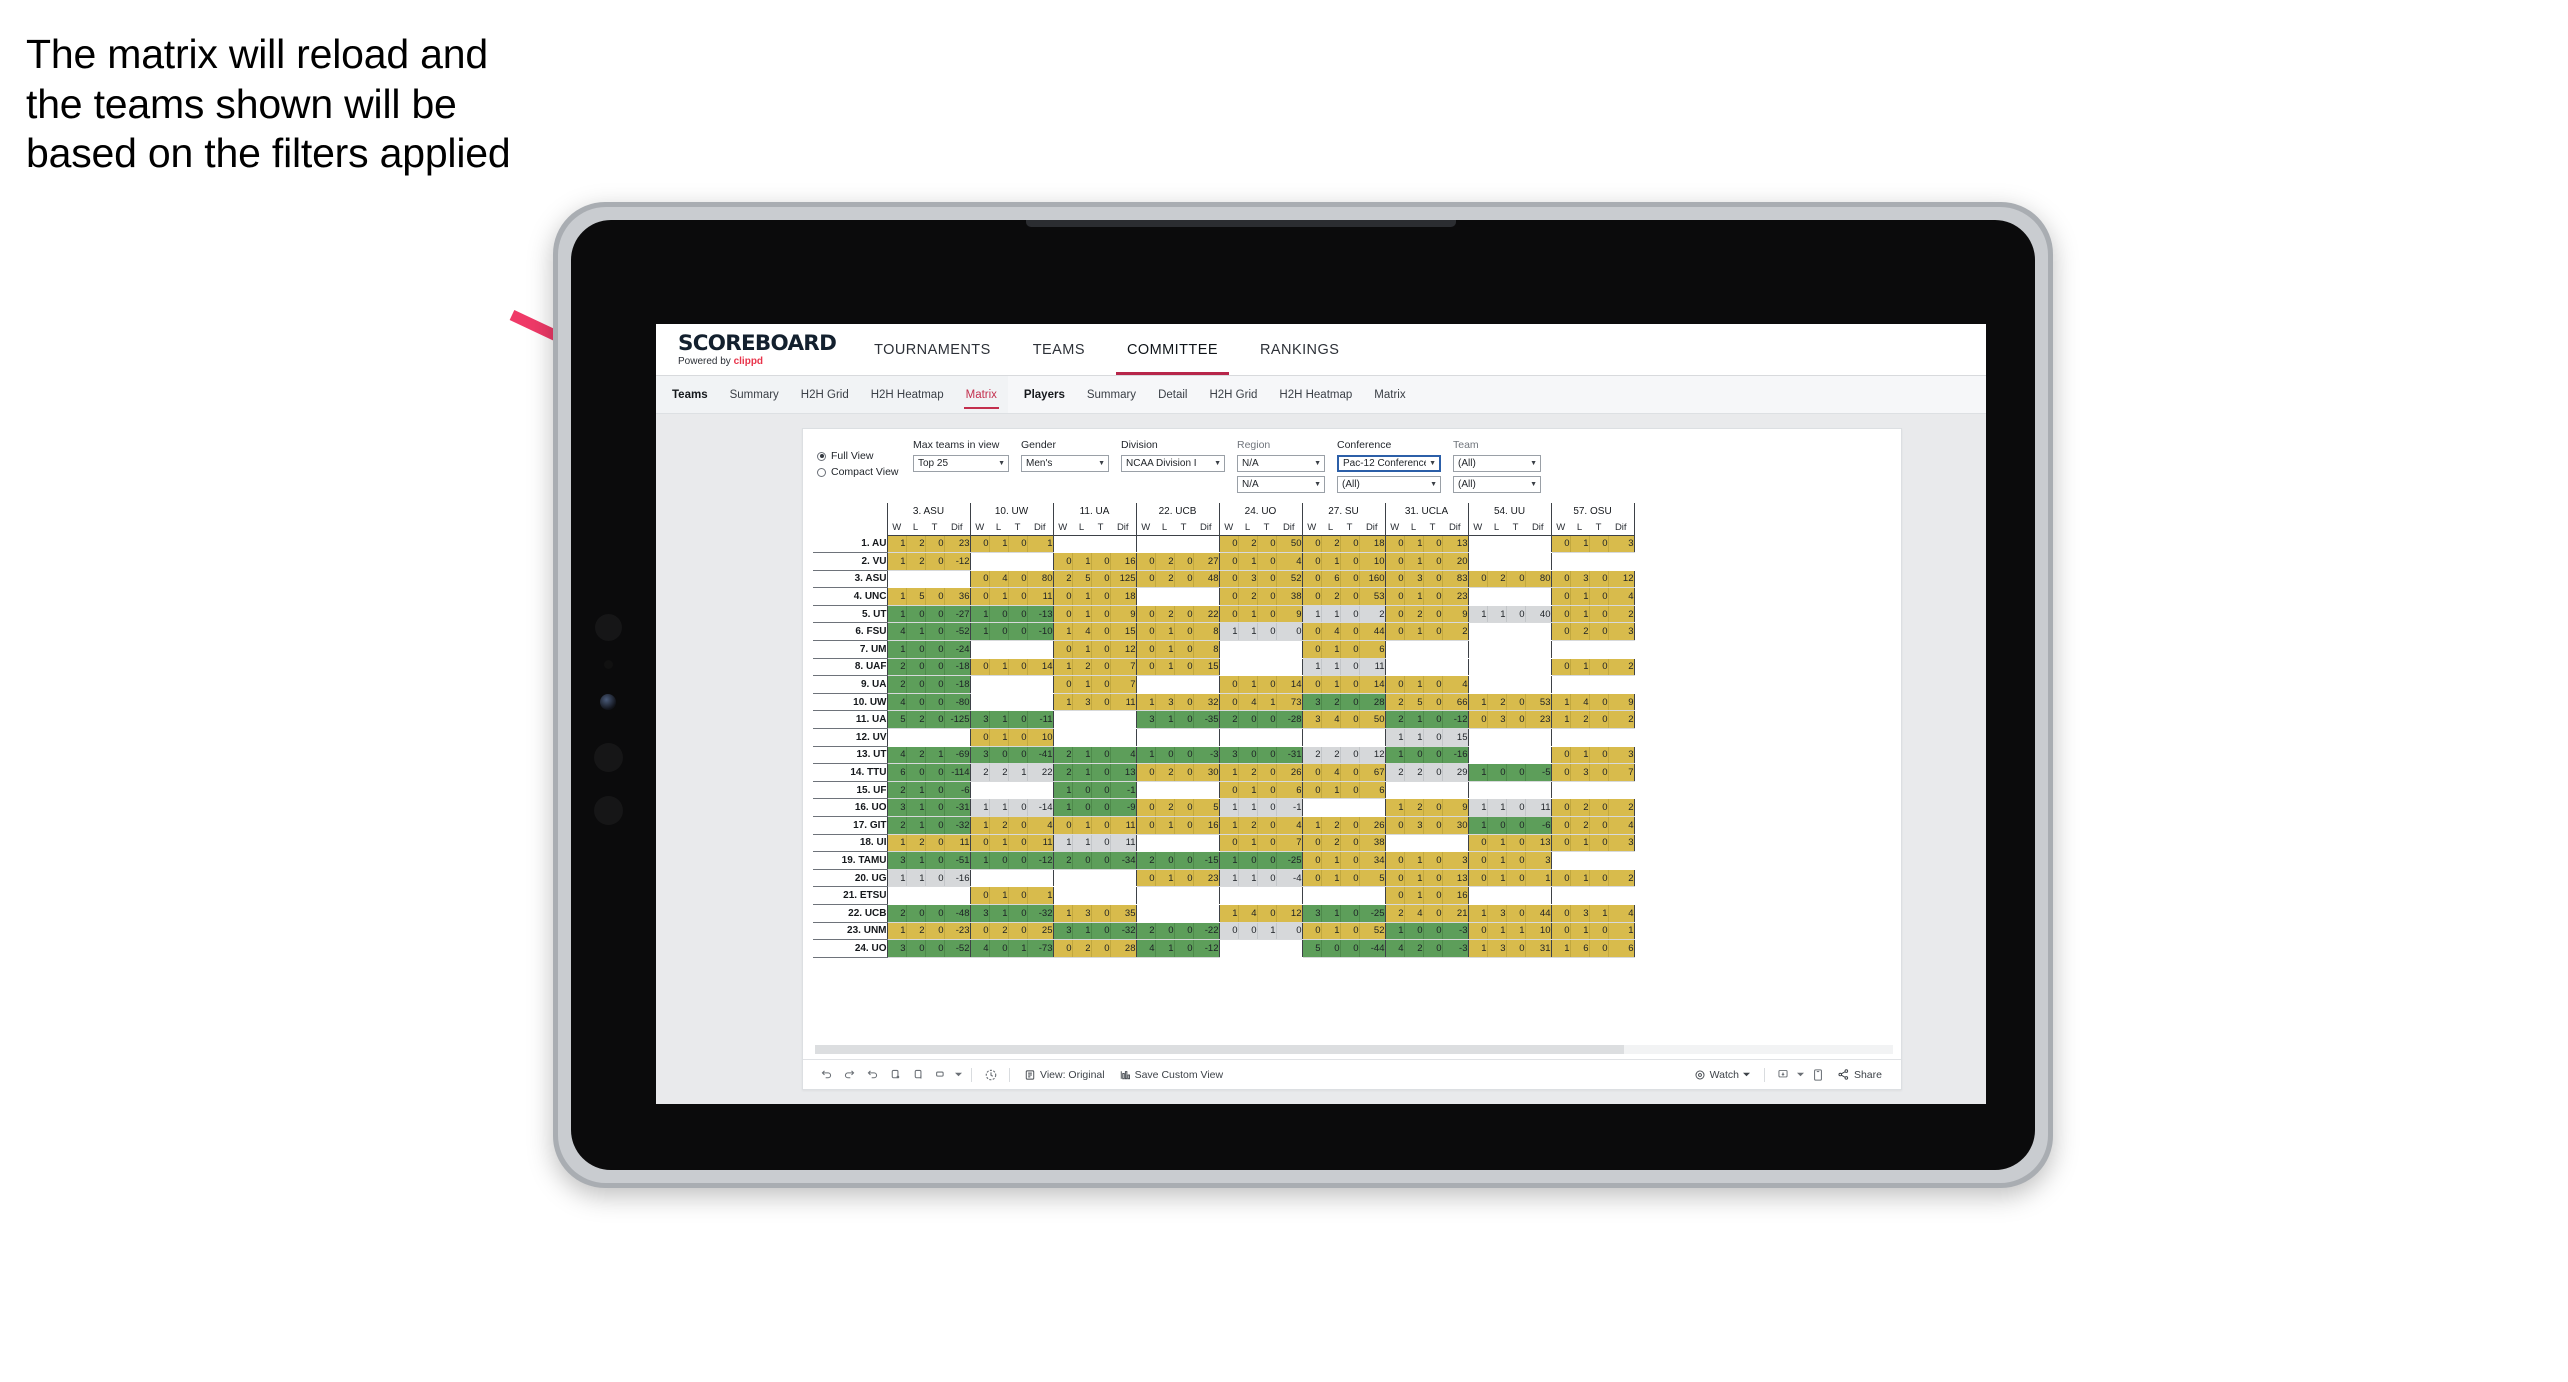 The width and height of the screenshot is (2568, 1382). I want to click on matrix-data-cell: 18, so click(1123, 596).